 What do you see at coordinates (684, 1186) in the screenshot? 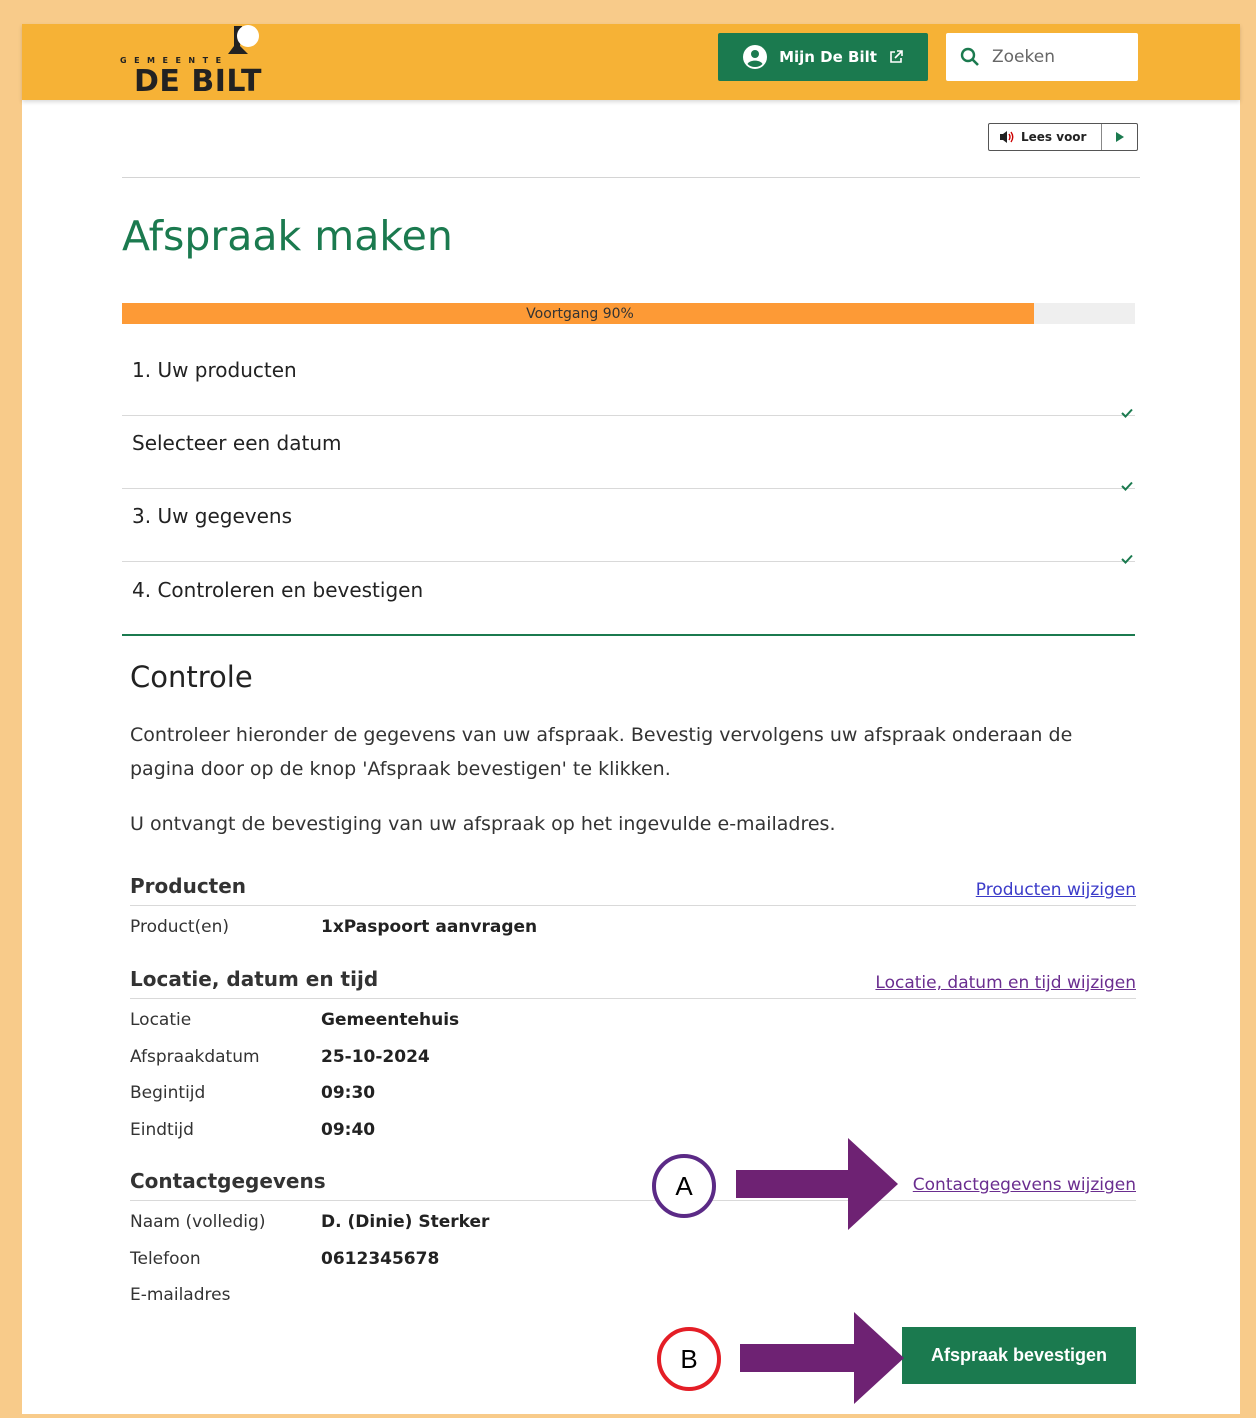
I see `annotation-a-circle: A` at bounding box center [684, 1186].